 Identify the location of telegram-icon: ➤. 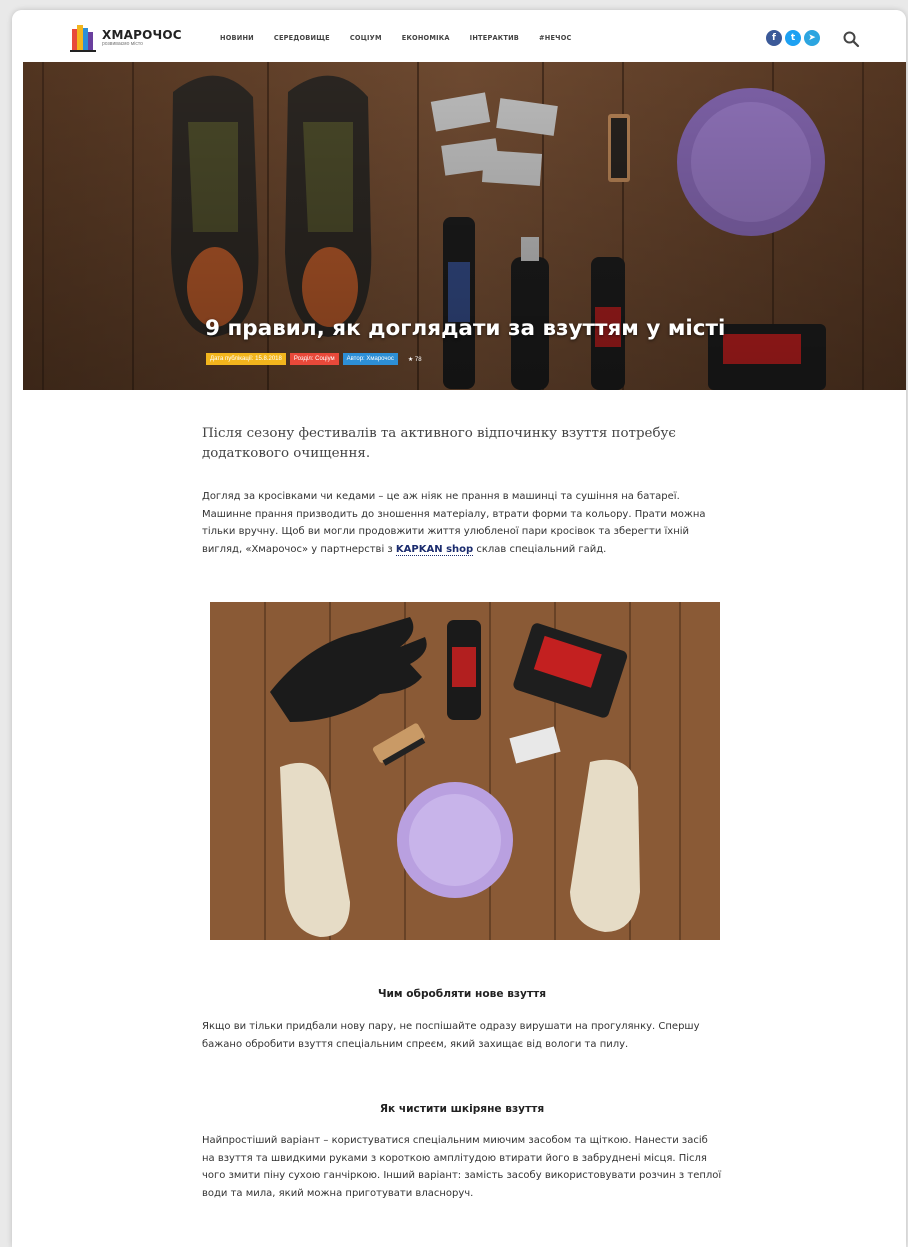
(812, 38).